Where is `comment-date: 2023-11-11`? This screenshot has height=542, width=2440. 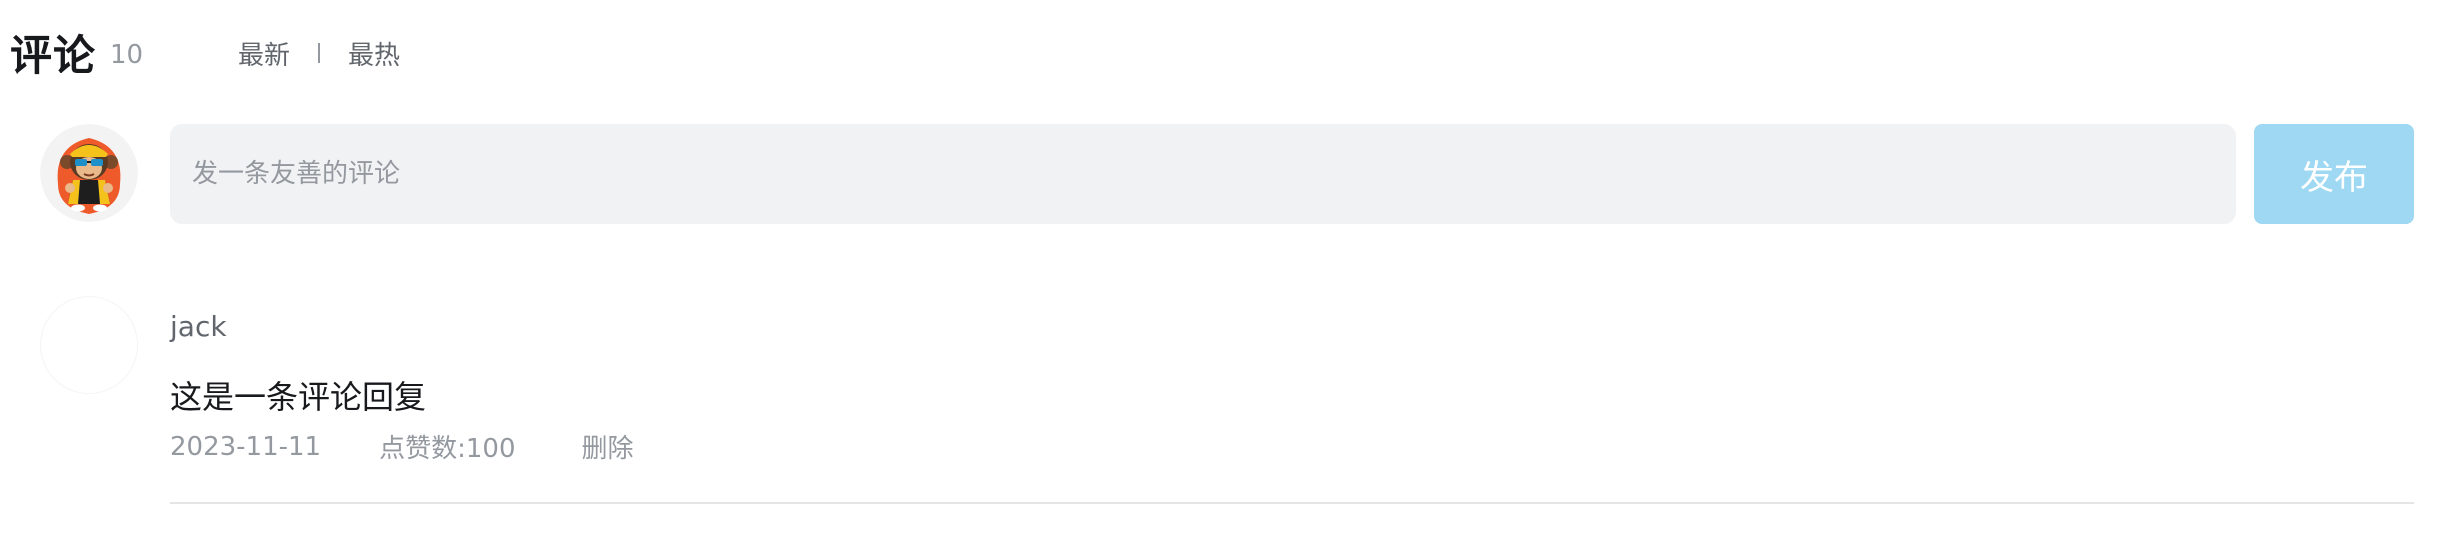
comment-date: 2023-11-11 is located at coordinates (246, 446).